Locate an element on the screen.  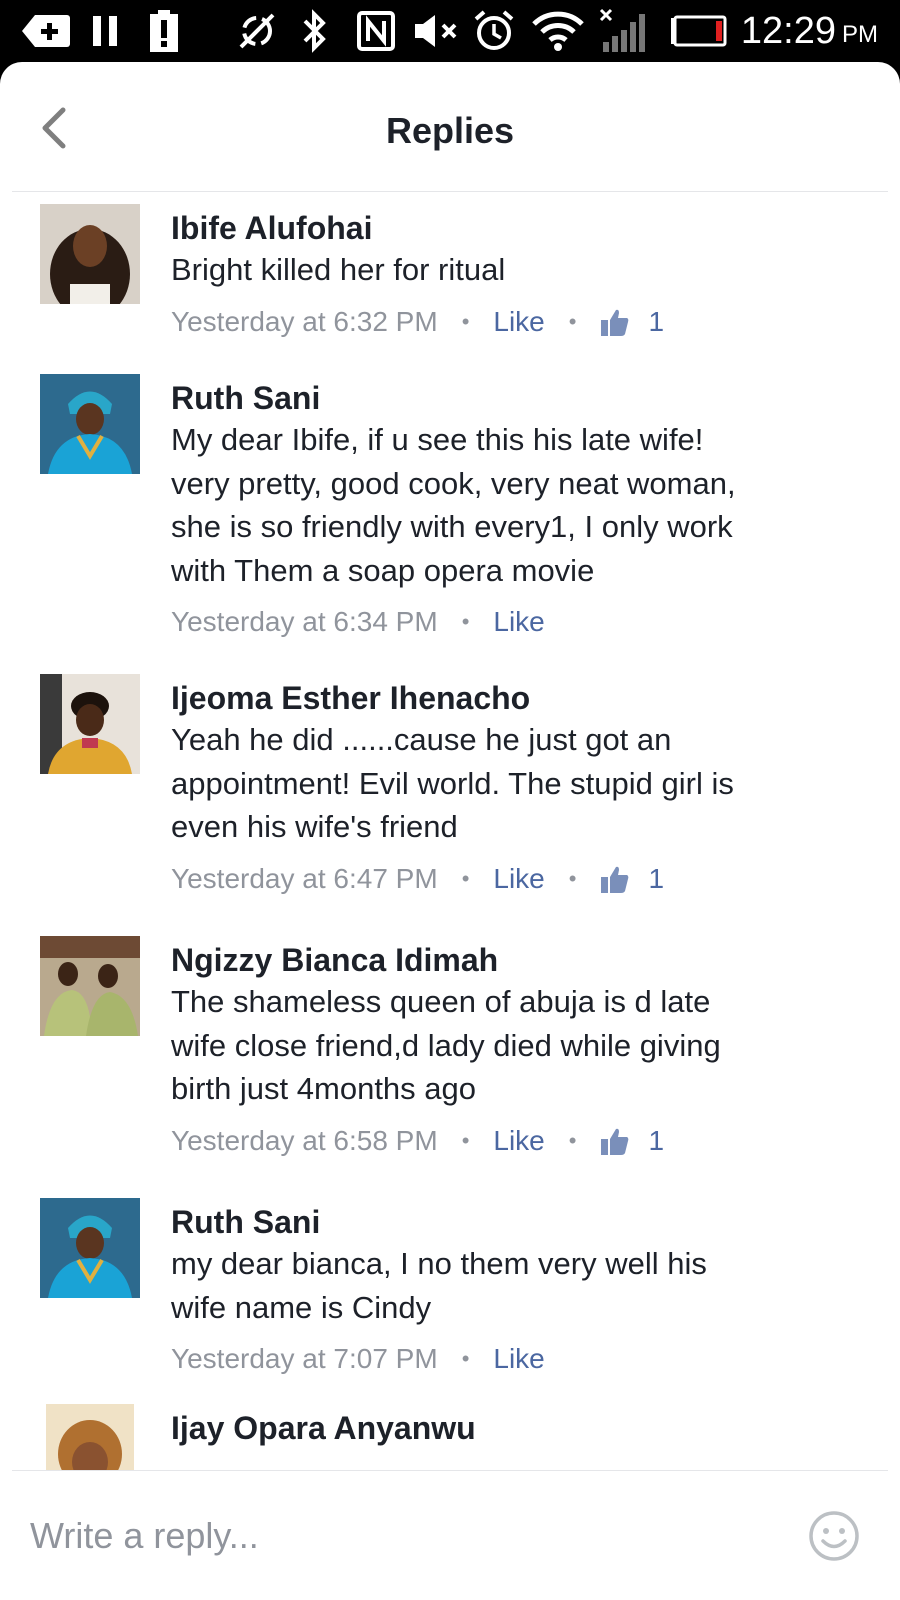
reply-text-line: very pretty, good cook, very neat woman, is located at coordinates (453, 483).